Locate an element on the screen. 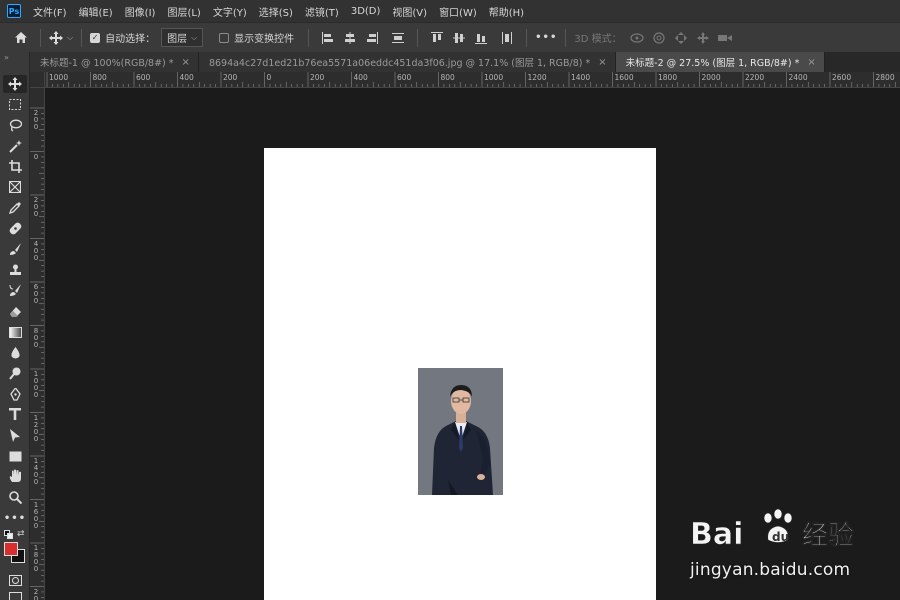  ruler-ticks is located at coordinates (471, 79).